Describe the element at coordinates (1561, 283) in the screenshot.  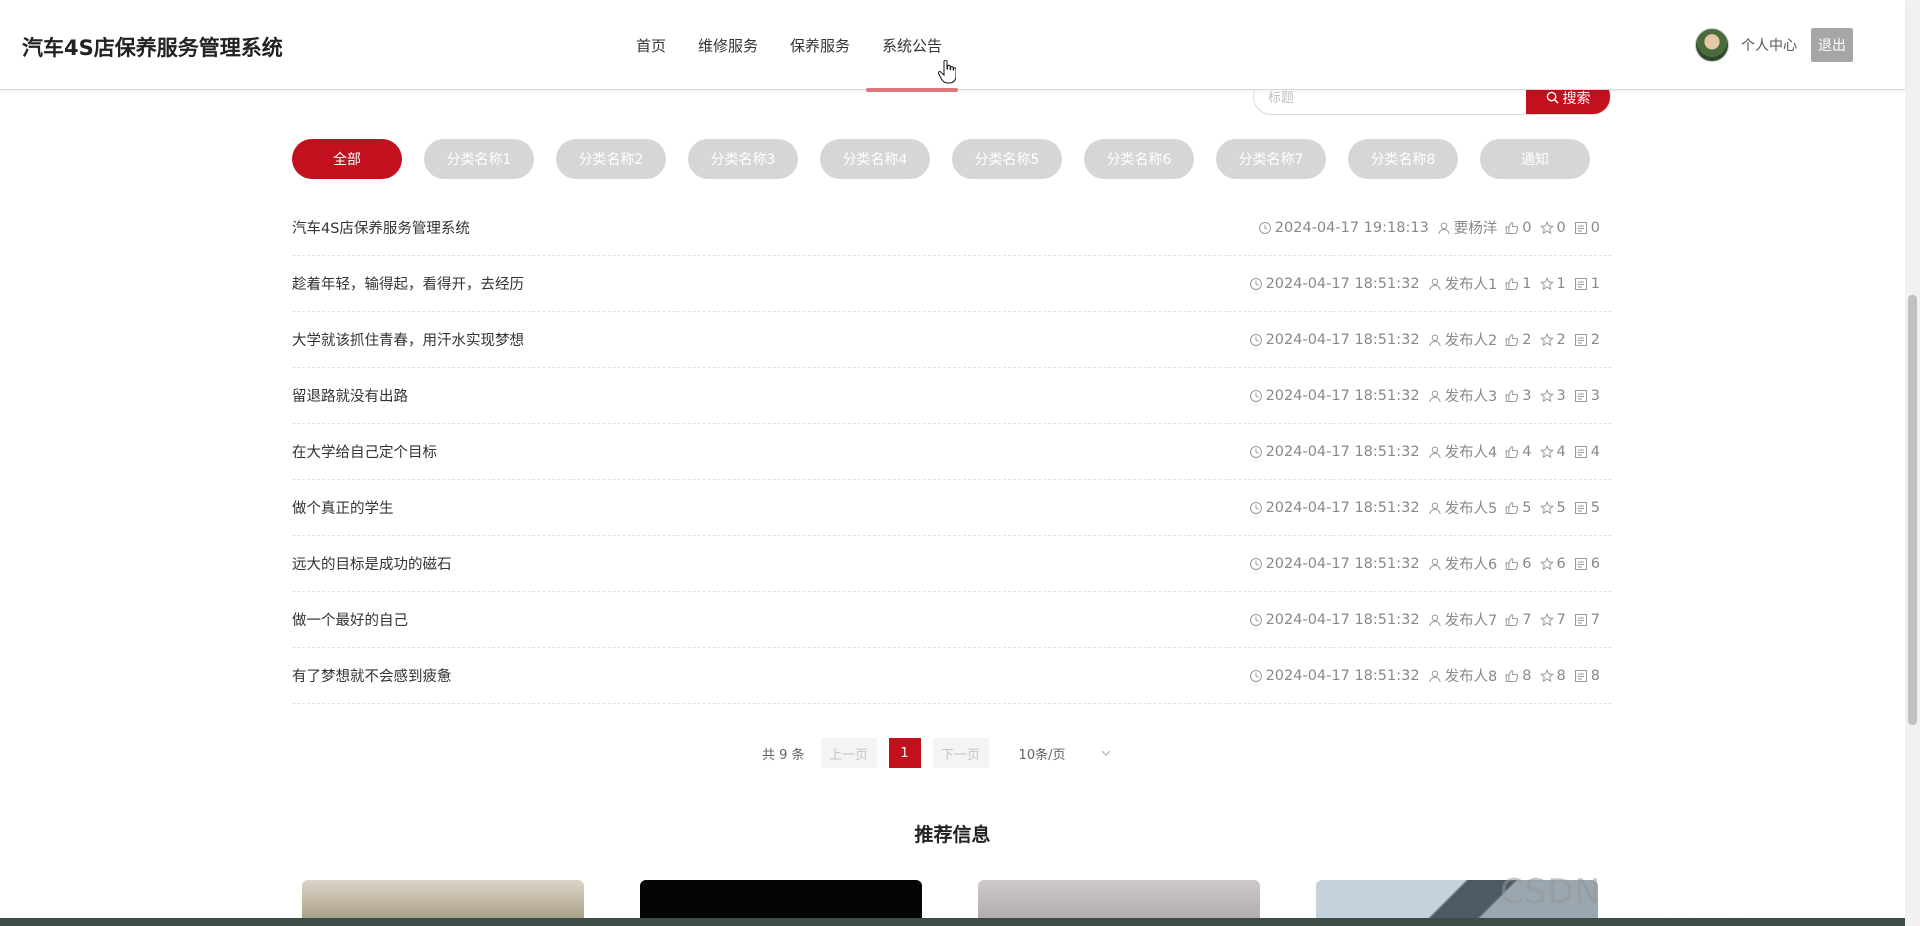
I see `favorite-count-value: 1` at that location.